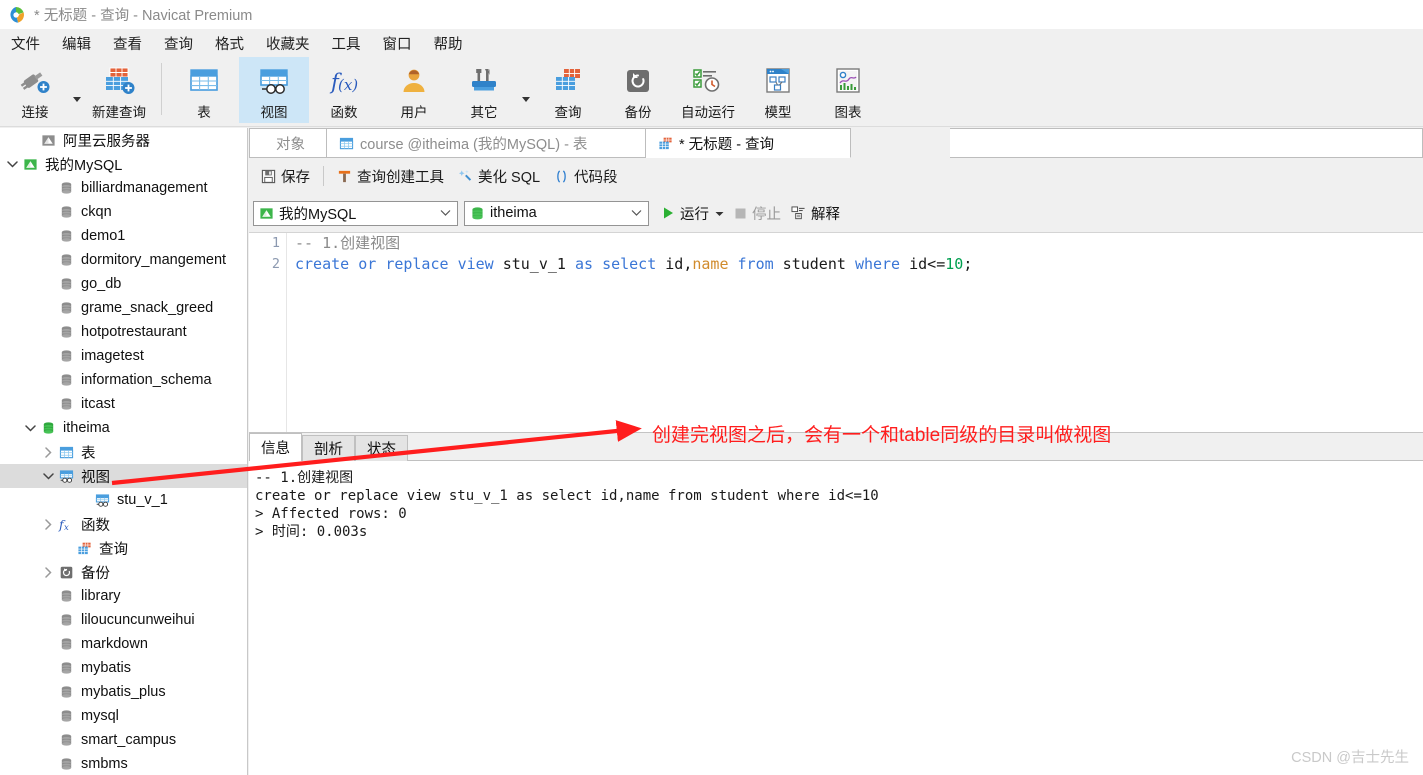 This screenshot has width=1423, height=775. Describe the element at coordinates (815, 213) in the screenshot. I see `explain-button: 解释` at that location.